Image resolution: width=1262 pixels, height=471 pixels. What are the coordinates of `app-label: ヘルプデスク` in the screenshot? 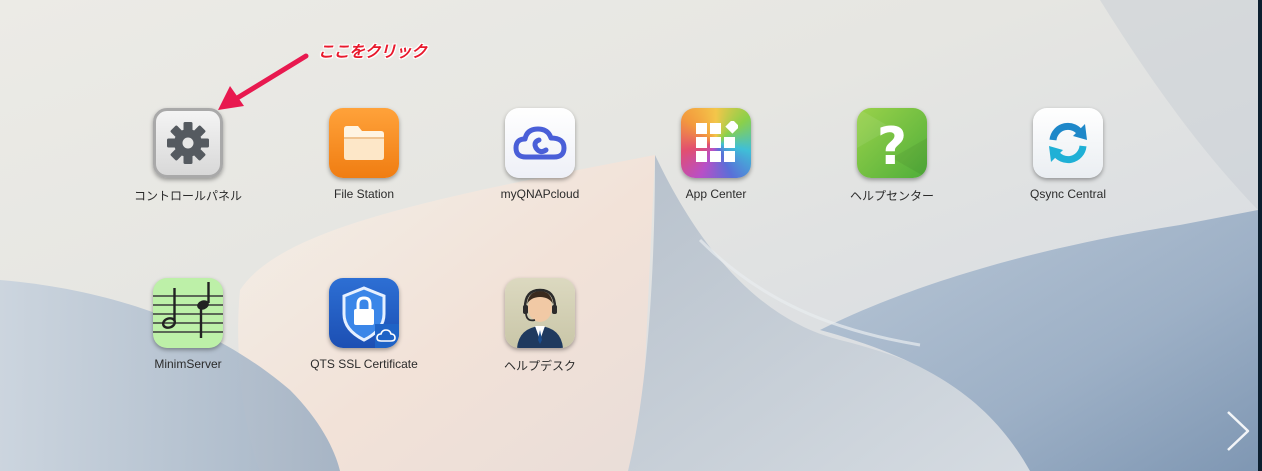 It's located at (539, 366).